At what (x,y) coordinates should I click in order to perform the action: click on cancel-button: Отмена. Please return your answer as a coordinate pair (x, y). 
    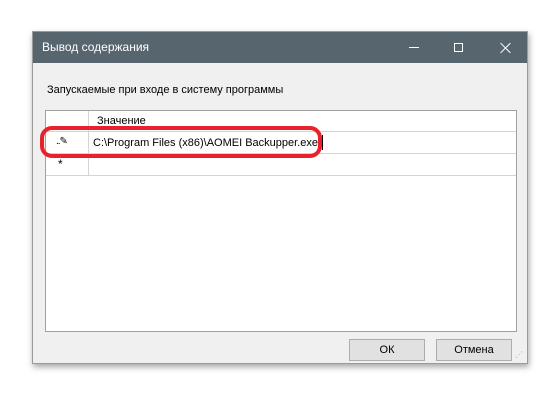
    Looking at the image, I should click on (474, 350).